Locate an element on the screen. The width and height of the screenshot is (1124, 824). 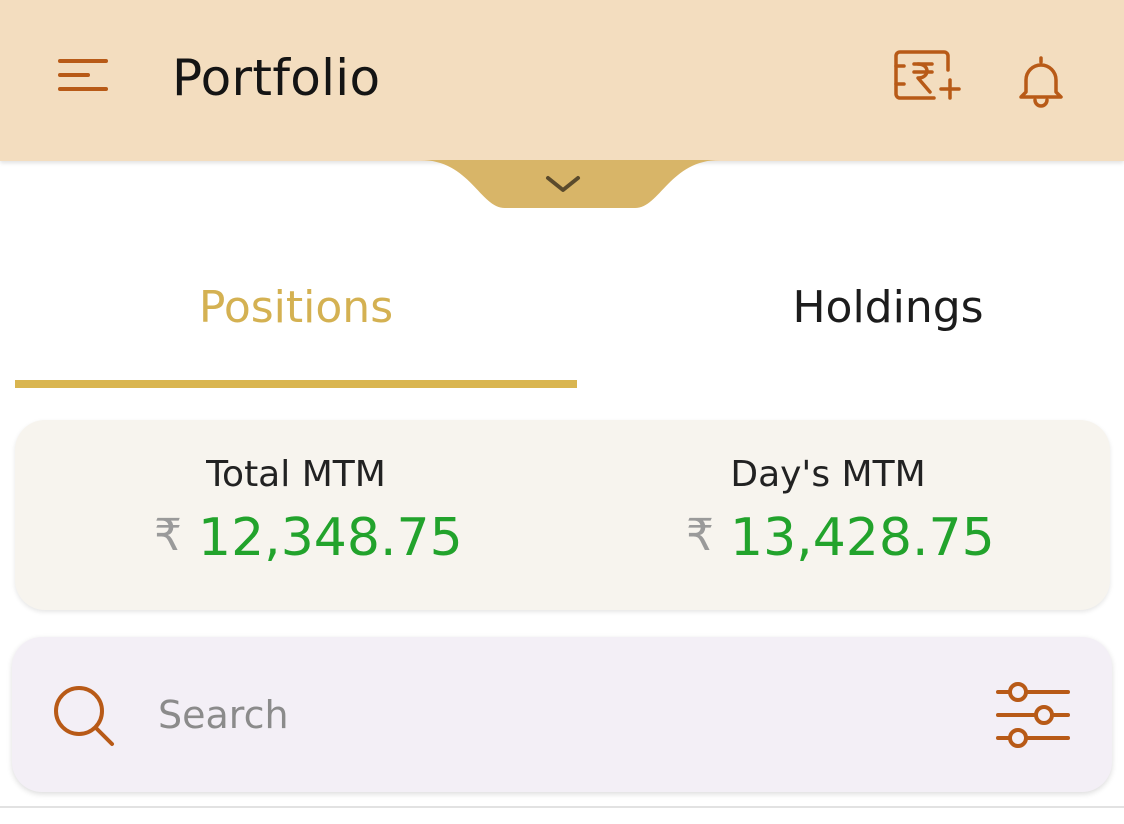
add-funds-rupee-icon is located at coordinates (927, 75).